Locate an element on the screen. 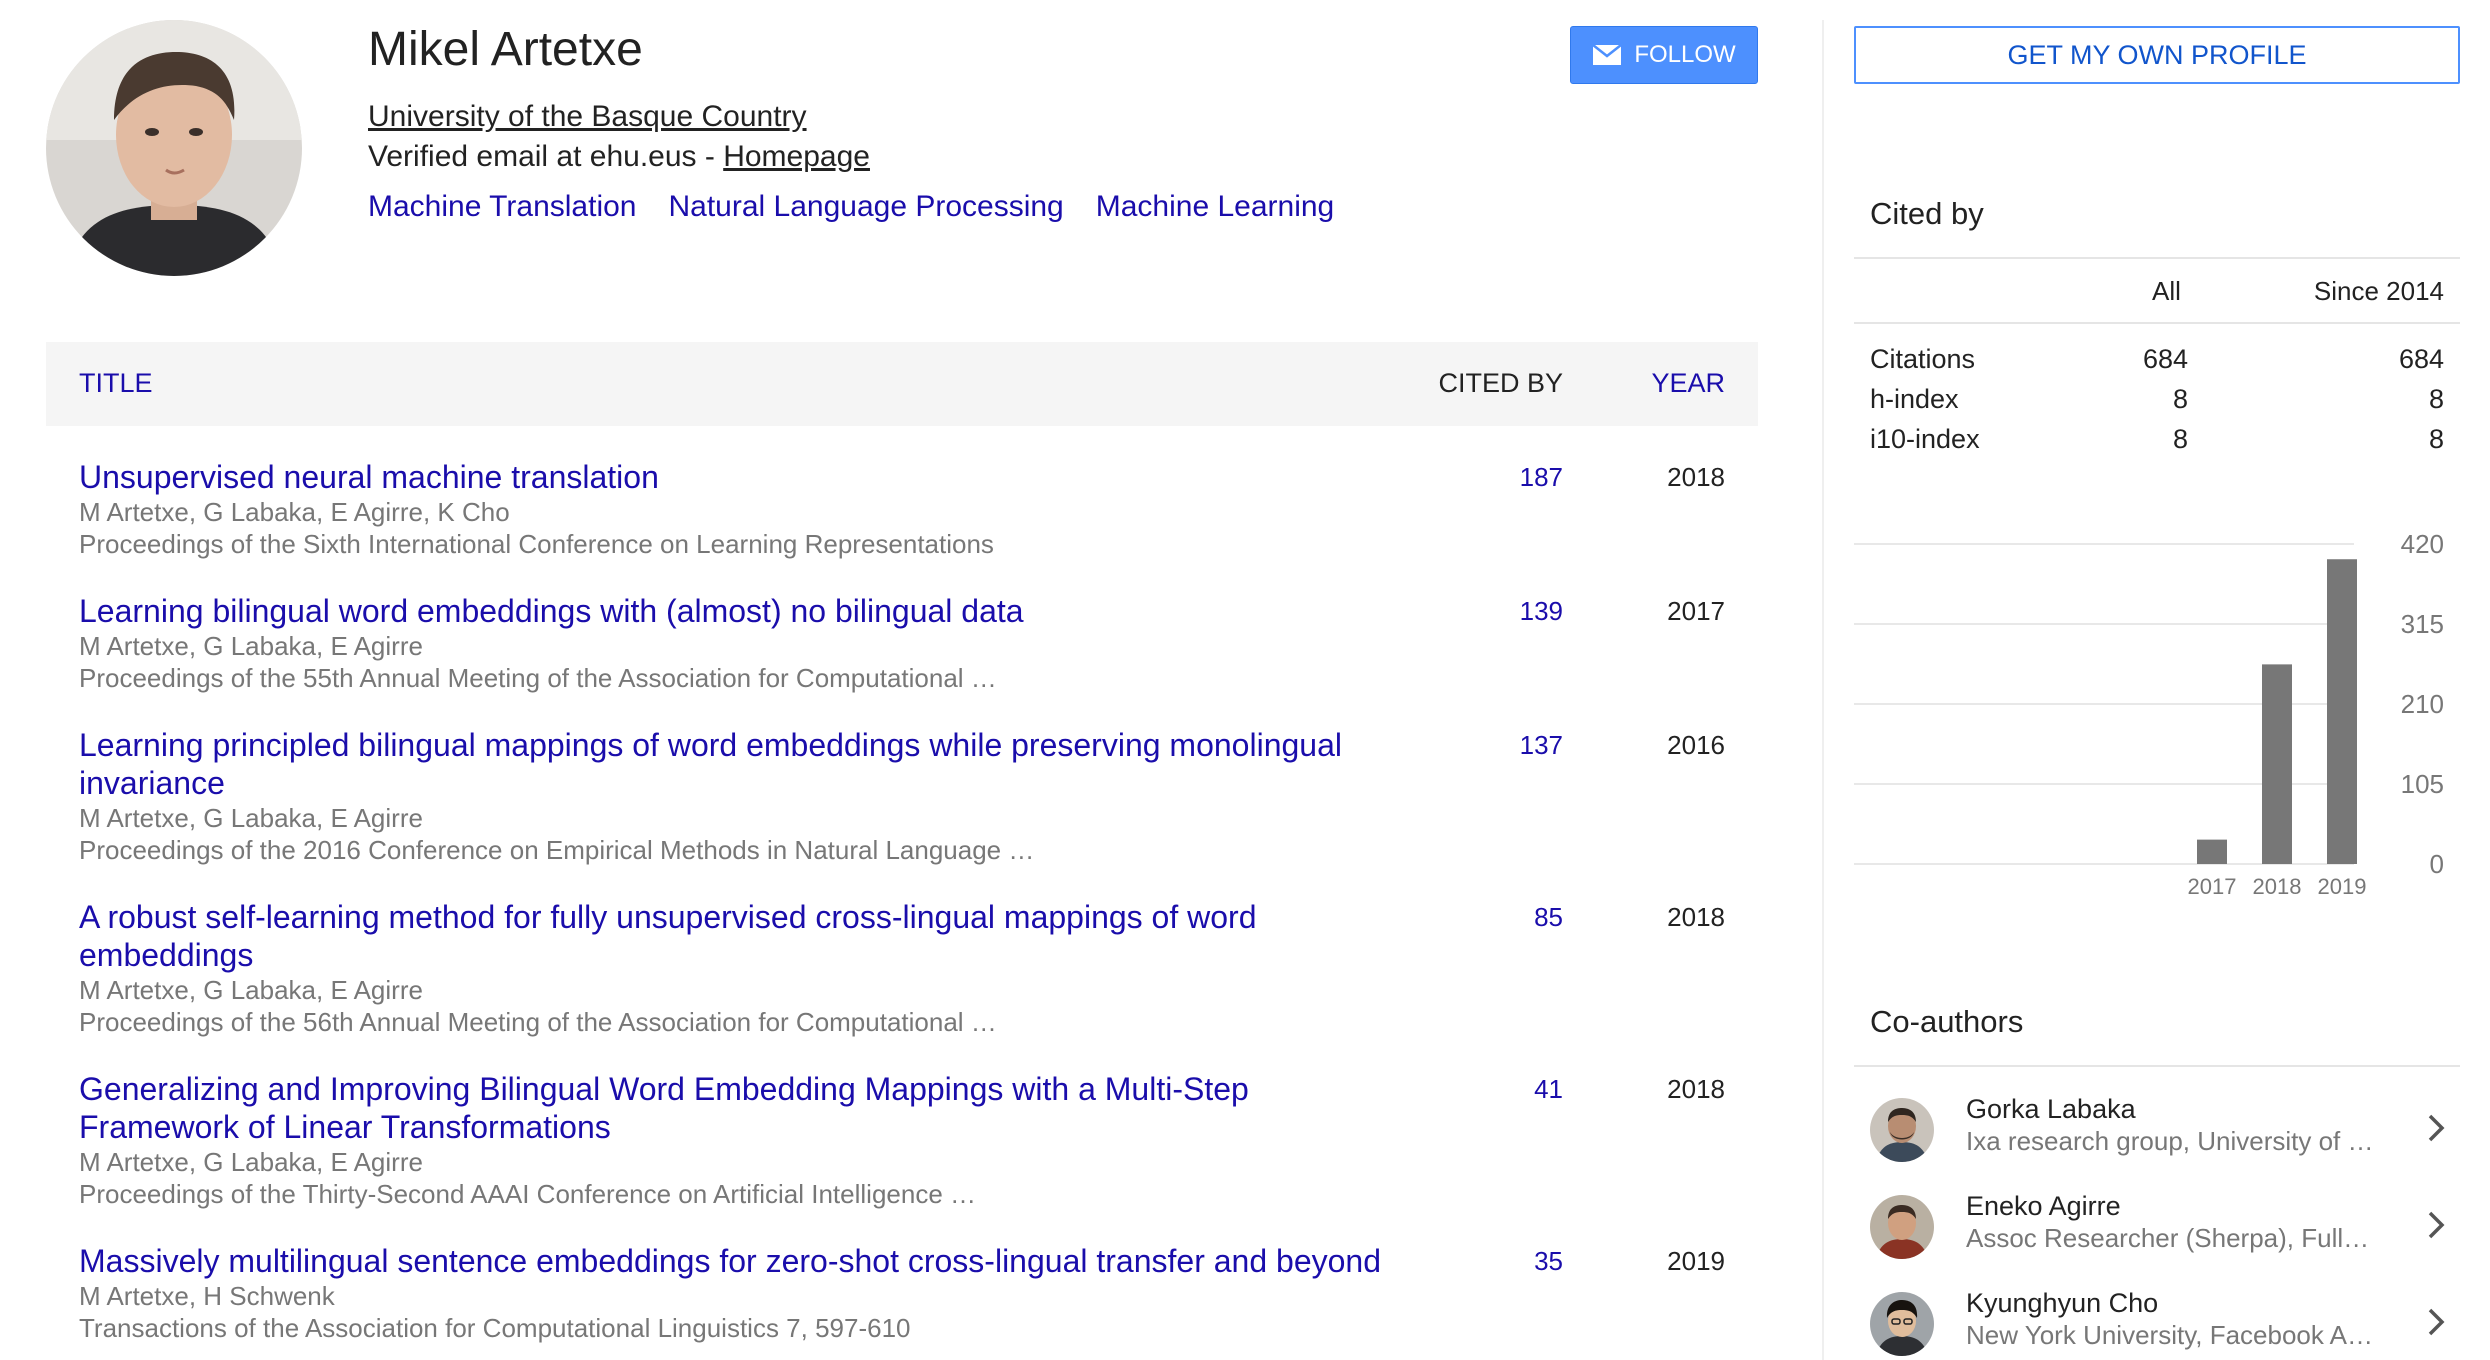  stat-row-h-index: h-index 8 8 is located at coordinates (2157, 404).